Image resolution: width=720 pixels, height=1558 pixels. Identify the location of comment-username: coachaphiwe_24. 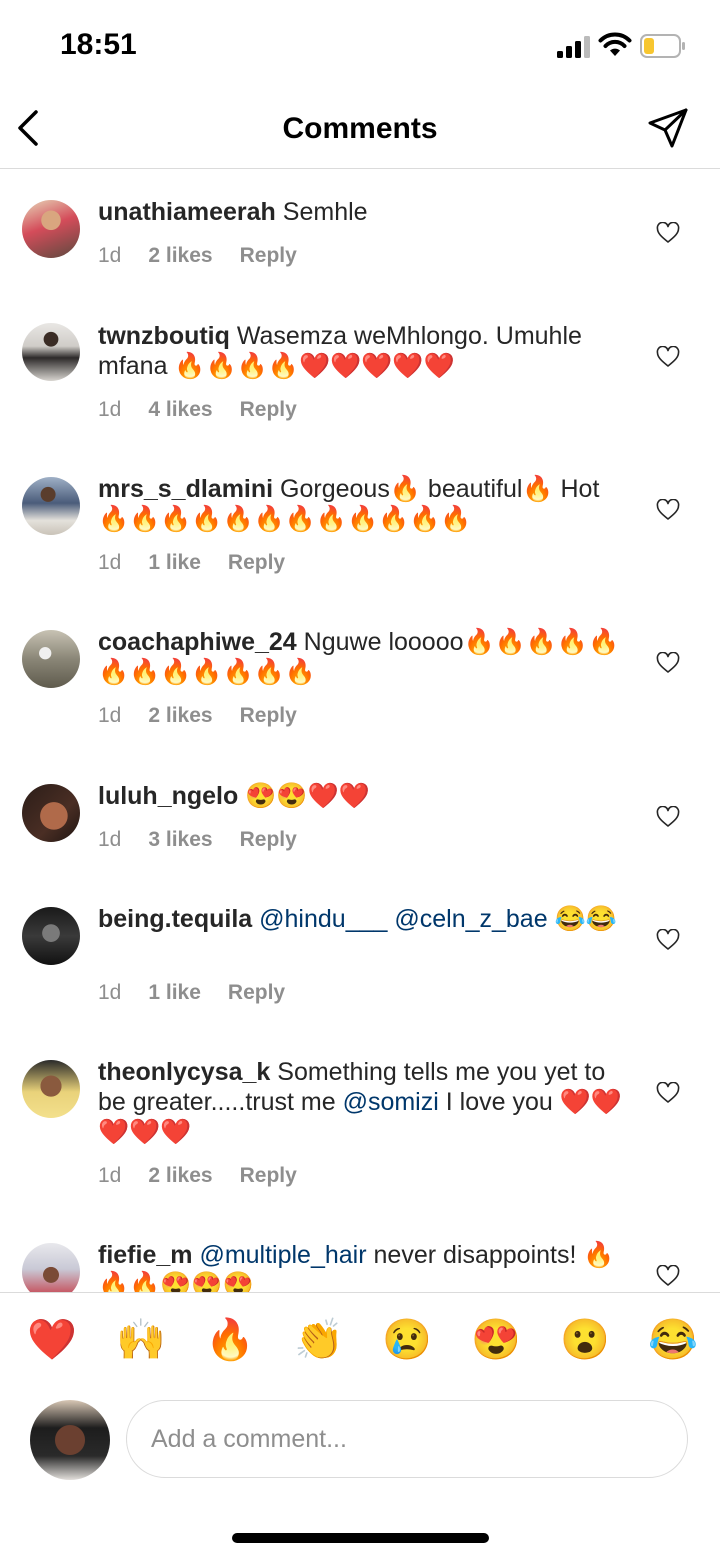
(197, 642).